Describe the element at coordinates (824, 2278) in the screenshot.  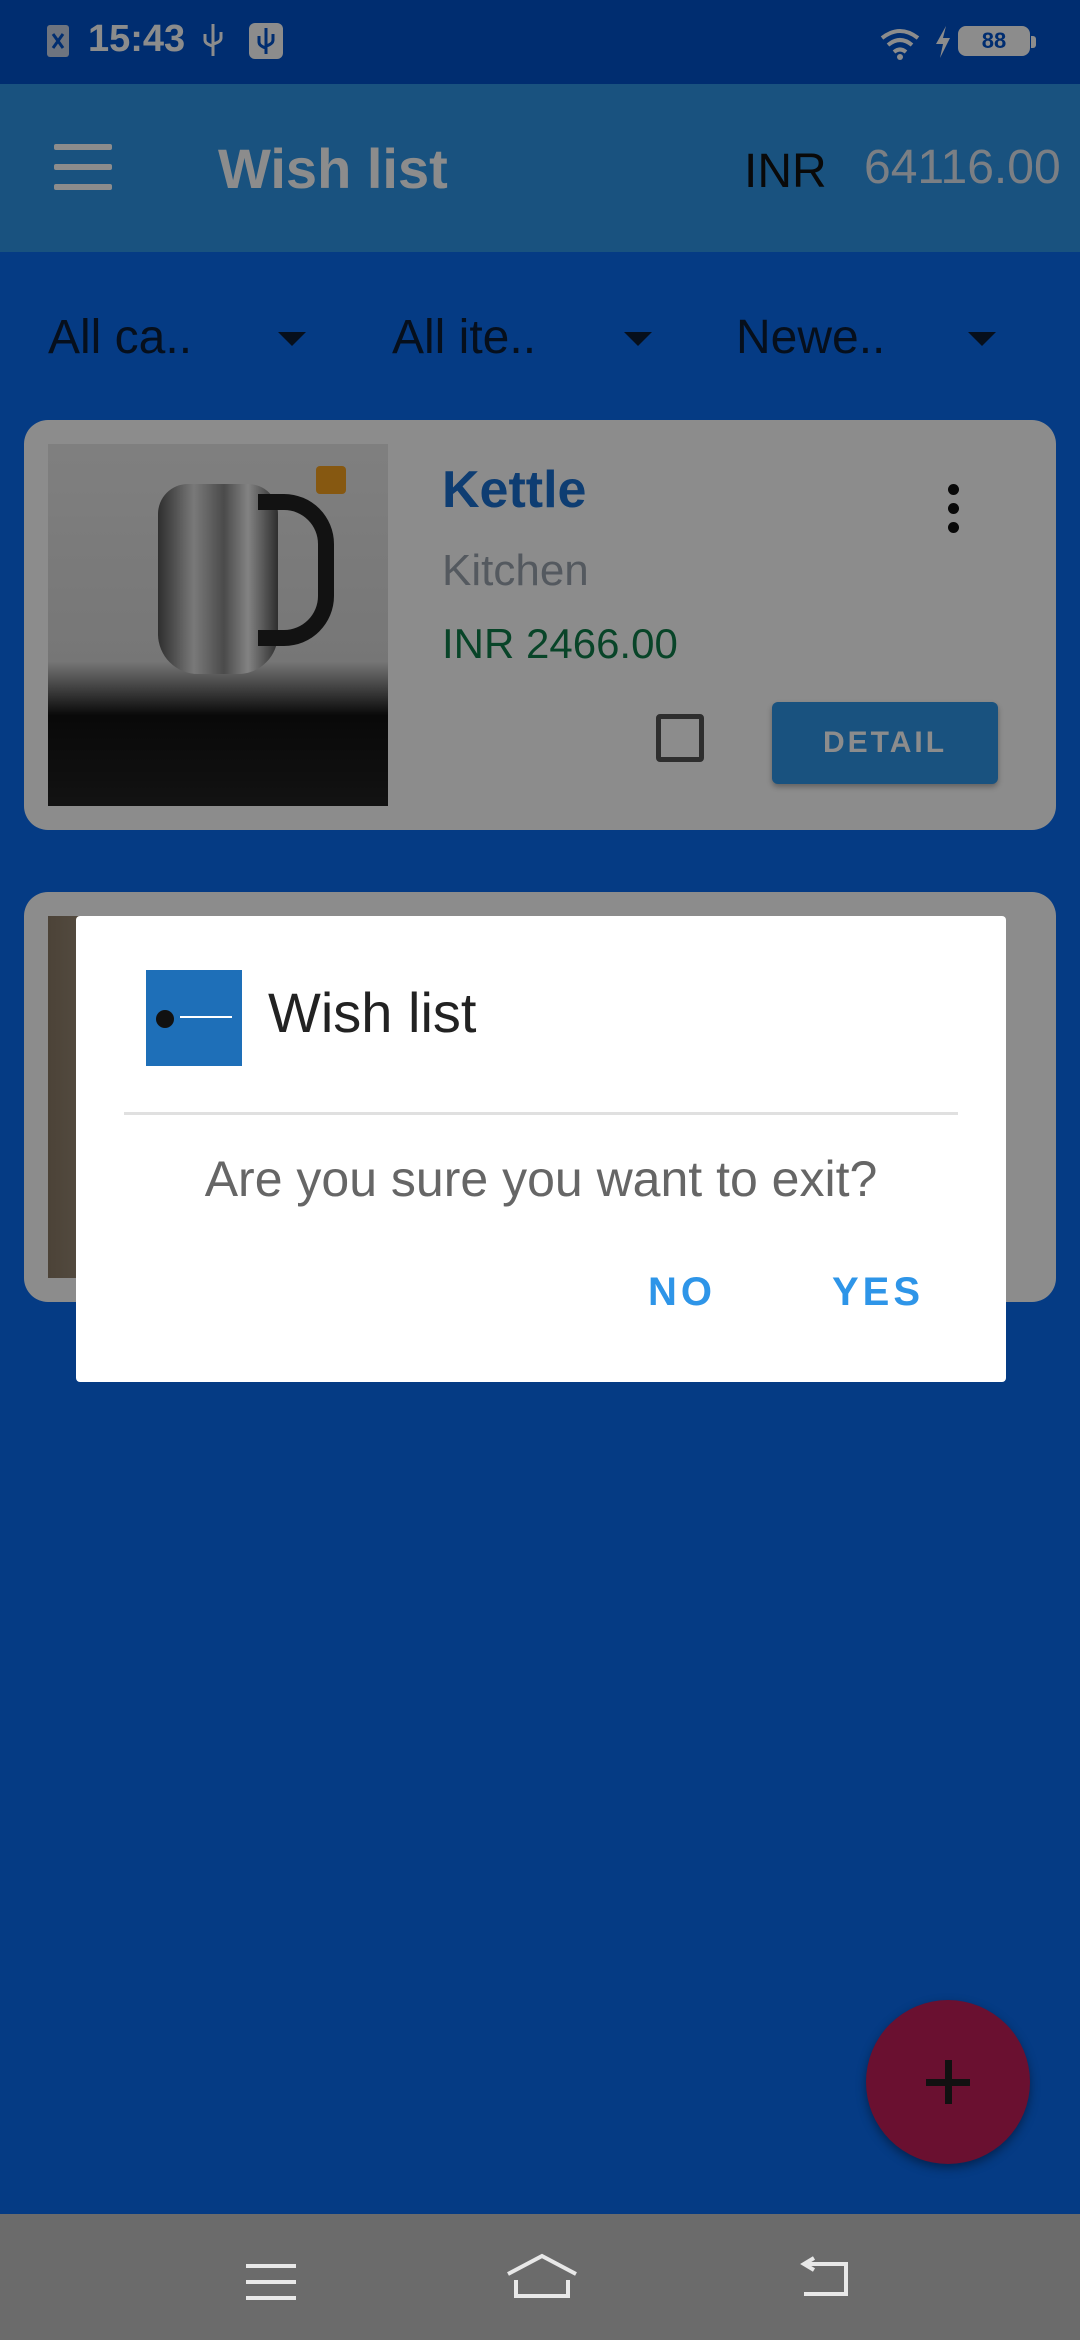
I see `back-icon` at that location.